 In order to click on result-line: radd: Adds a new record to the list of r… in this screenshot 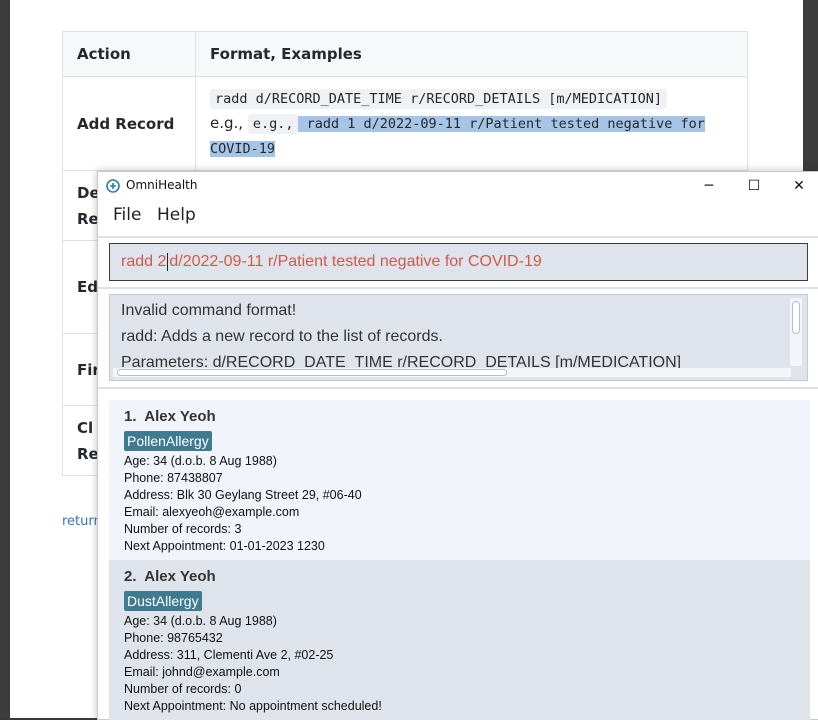, I will do `click(282, 336)`.